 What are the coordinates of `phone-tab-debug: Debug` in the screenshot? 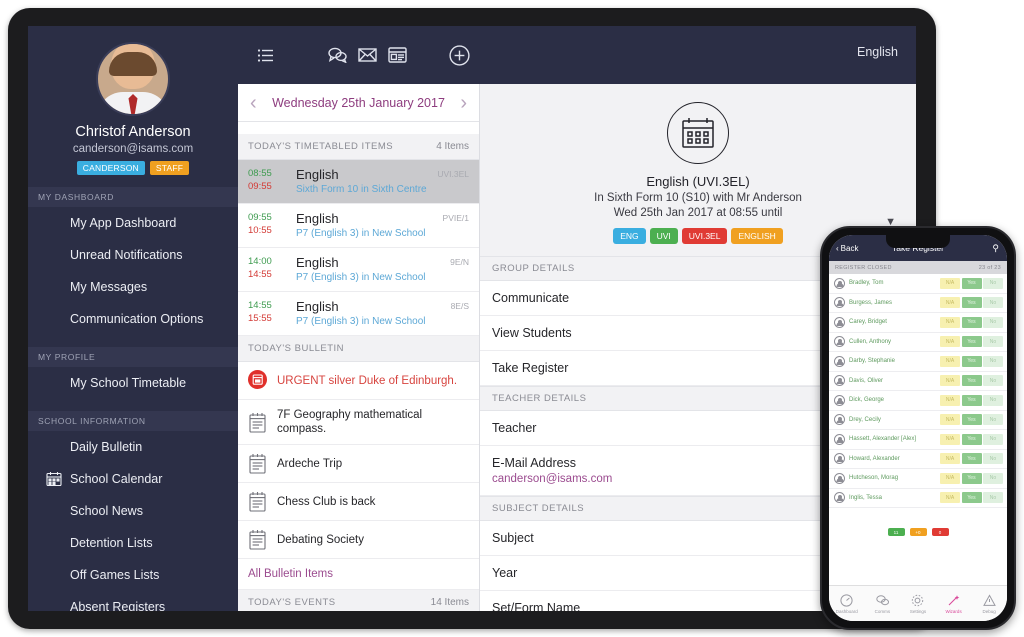 It's located at (989, 603).